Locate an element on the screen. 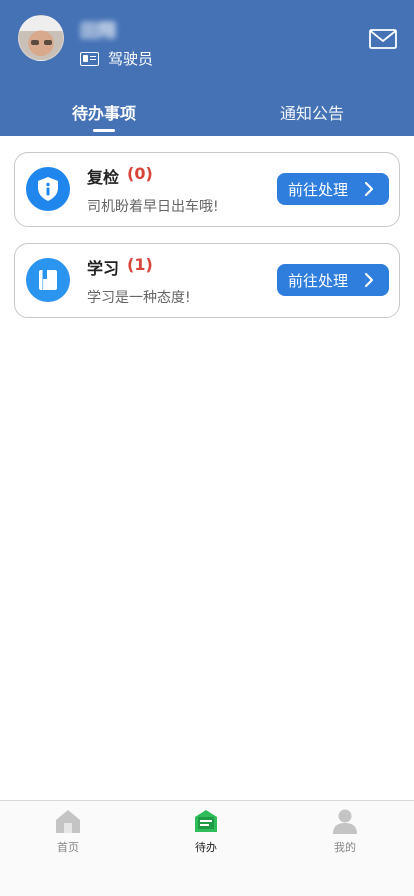 This screenshot has height=896, width=414. role-row: 驾驶员 is located at coordinates (116, 58).